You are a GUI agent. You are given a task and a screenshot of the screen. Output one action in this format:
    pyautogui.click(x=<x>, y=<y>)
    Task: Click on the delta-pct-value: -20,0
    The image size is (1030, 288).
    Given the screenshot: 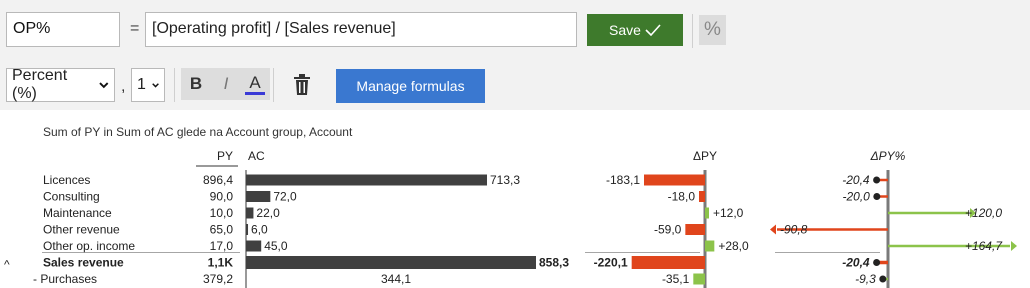 What is the action you would take?
    pyautogui.click(x=856, y=197)
    